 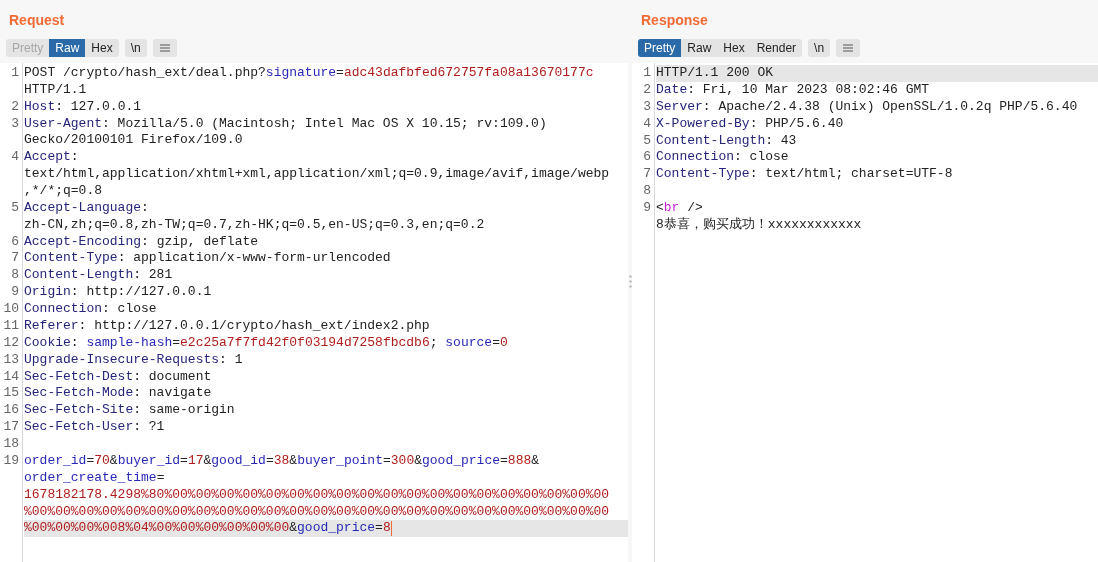 What do you see at coordinates (468, 73) in the screenshot?
I see `code-token: adc43dafbfed672757fa08a13670177c` at bounding box center [468, 73].